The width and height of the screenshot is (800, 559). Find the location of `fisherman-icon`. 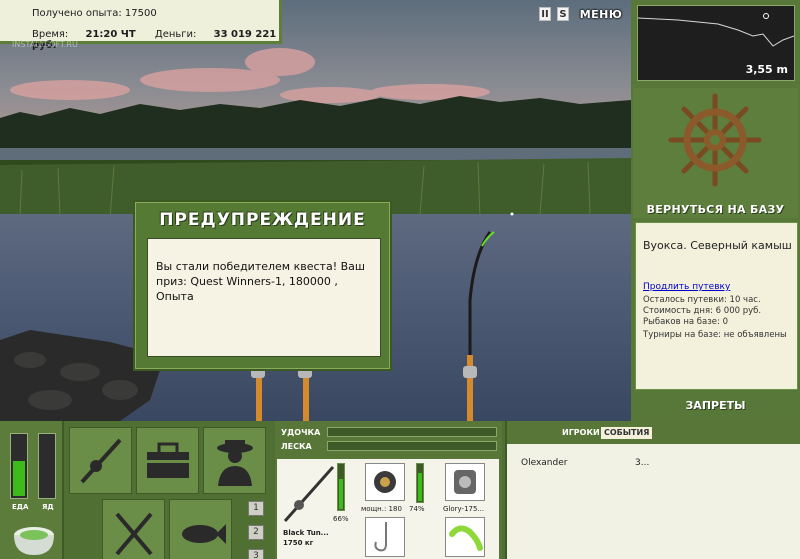

fisherman-icon is located at coordinates (235, 463).